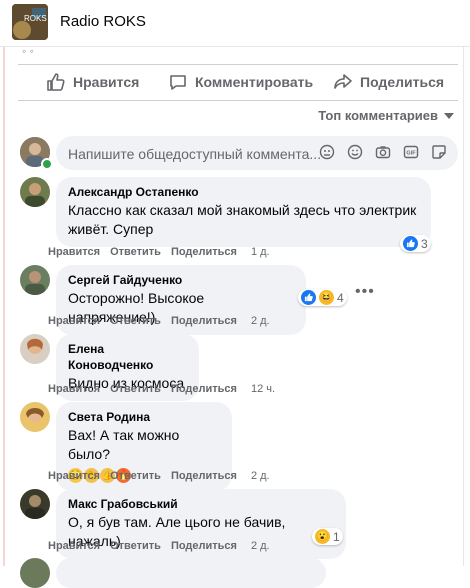 This screenshot has height=588, width=470. I want to click on online-status-dot, so click(47, 164).